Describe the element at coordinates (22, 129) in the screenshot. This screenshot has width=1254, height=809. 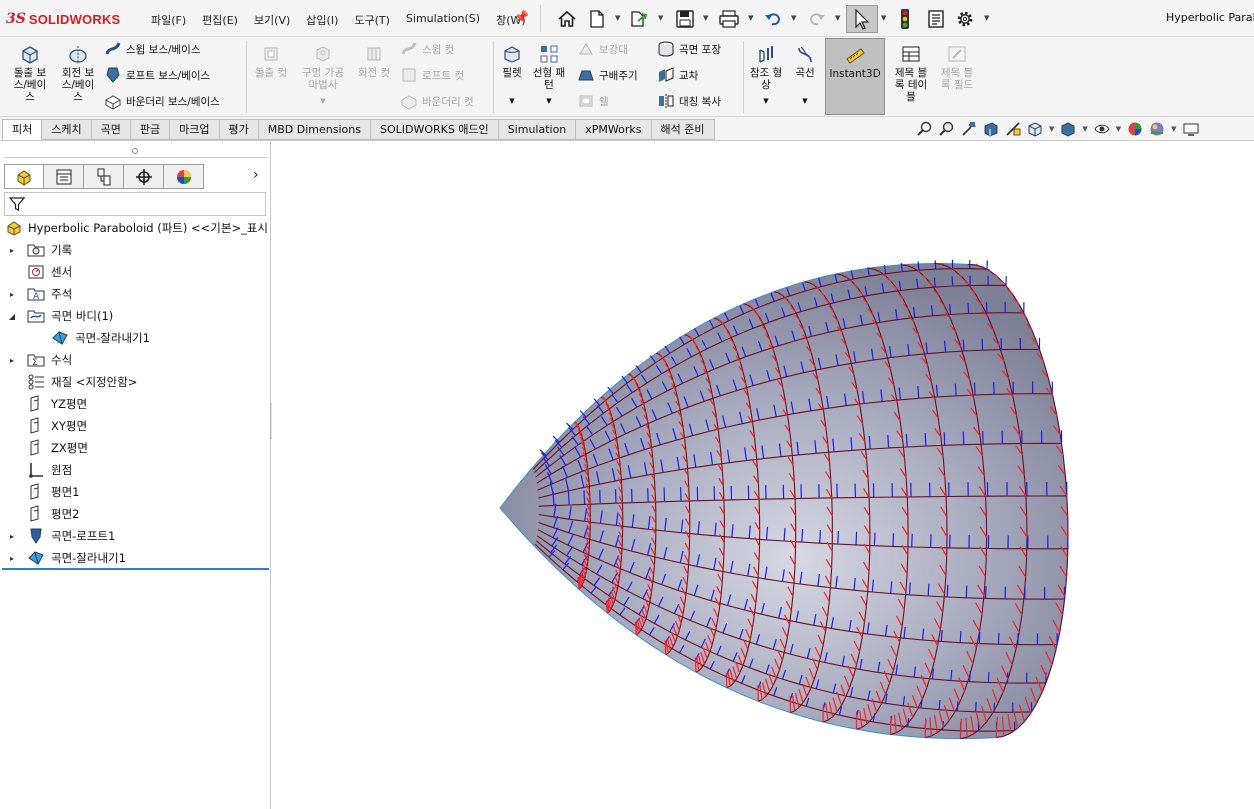
I see `tab-0: 피처` at that location.